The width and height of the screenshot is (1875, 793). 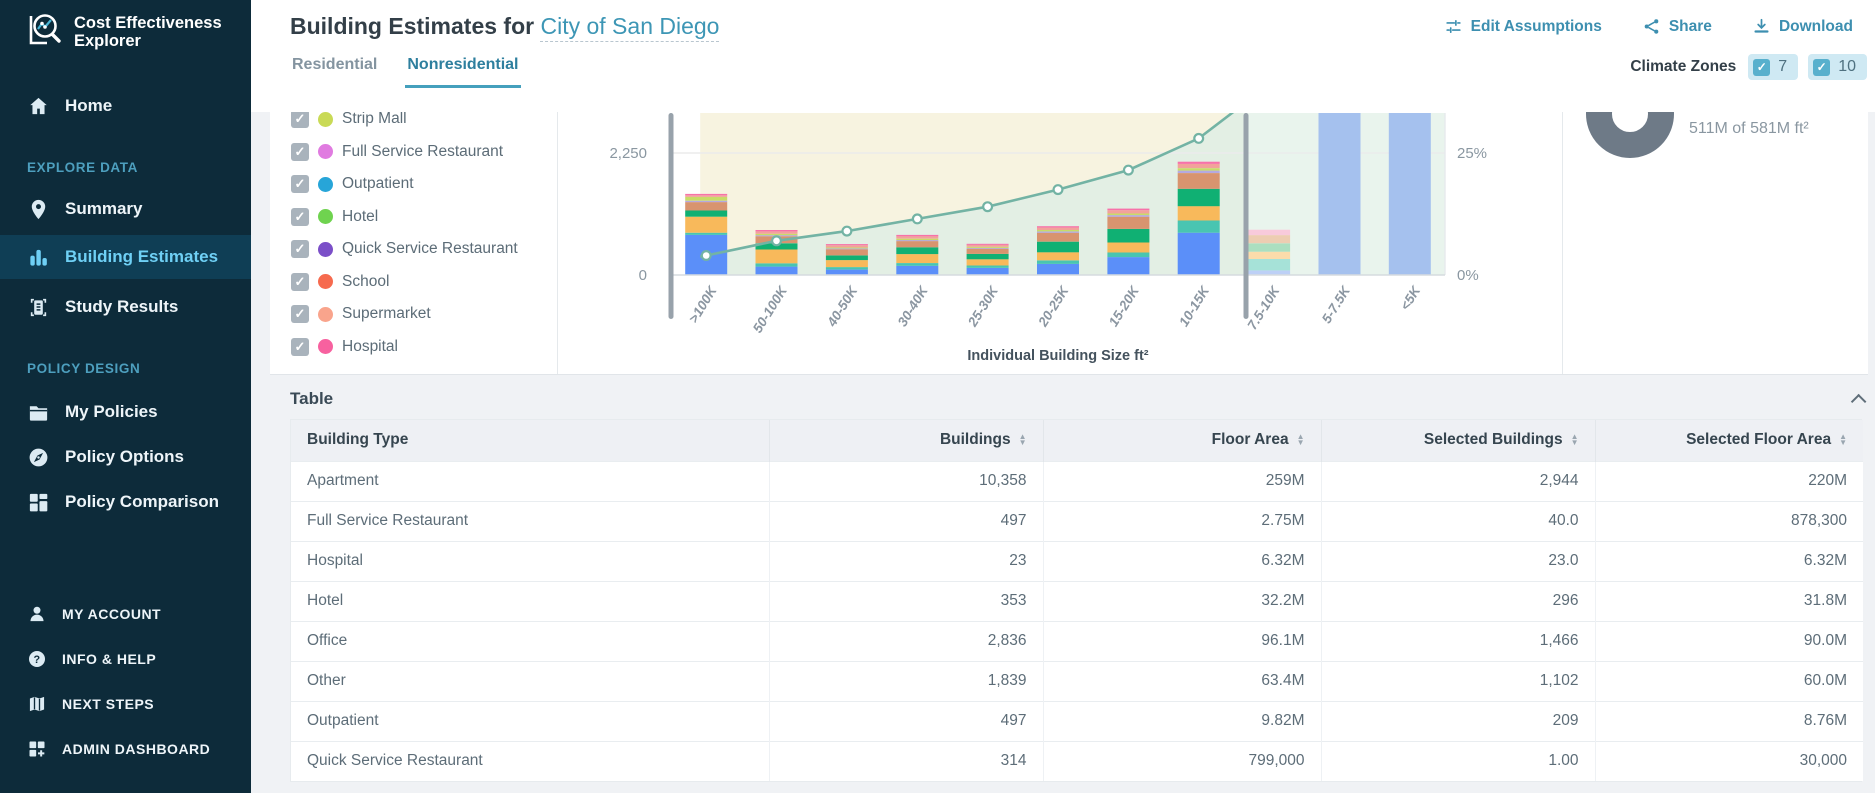 I want to click on x-axis-tick: 15-20K, so click(x=1124, y=306).